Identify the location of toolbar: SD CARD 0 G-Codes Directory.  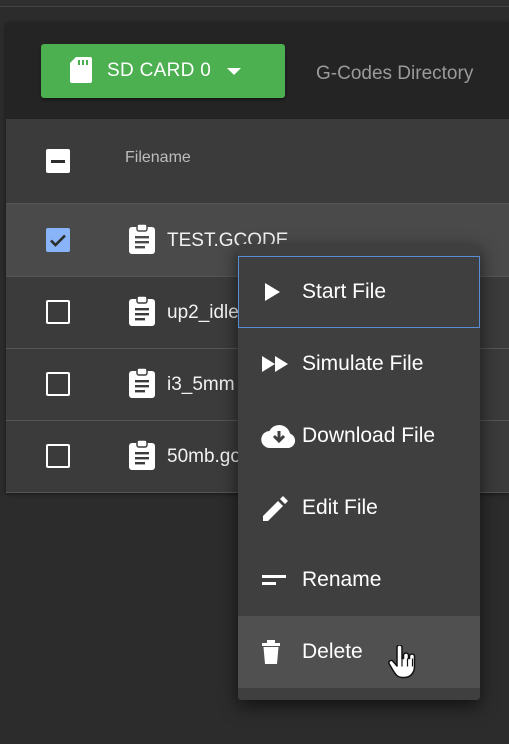
(257, 70).